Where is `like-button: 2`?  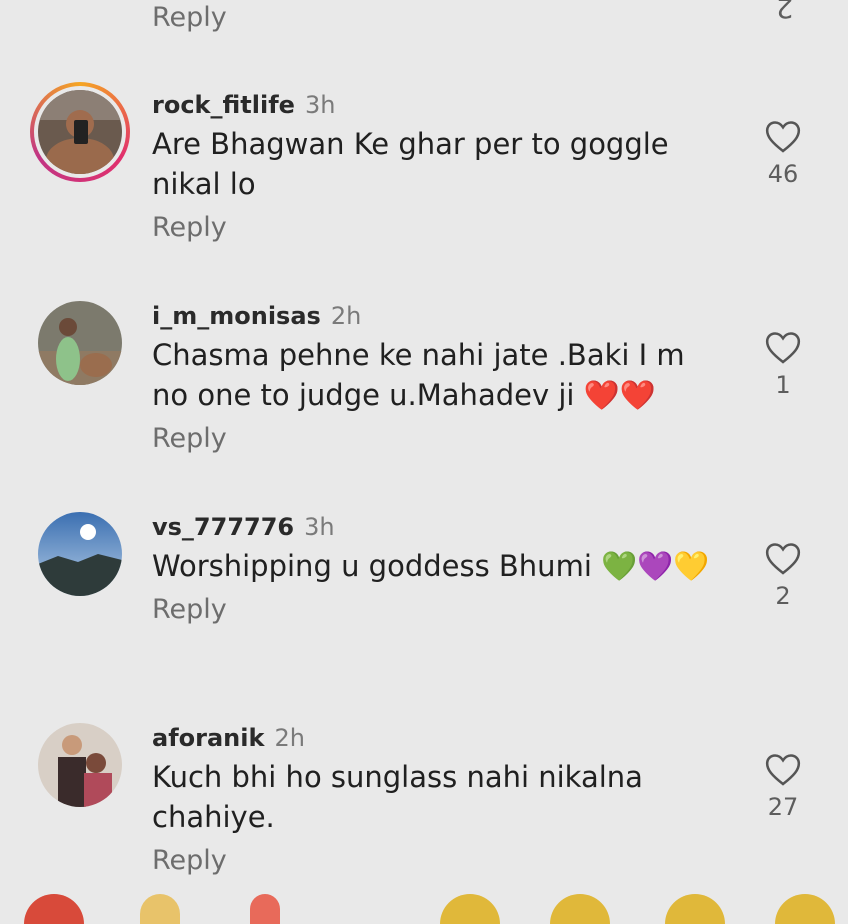 like-button: 2 is located at coordinates (783, 575).